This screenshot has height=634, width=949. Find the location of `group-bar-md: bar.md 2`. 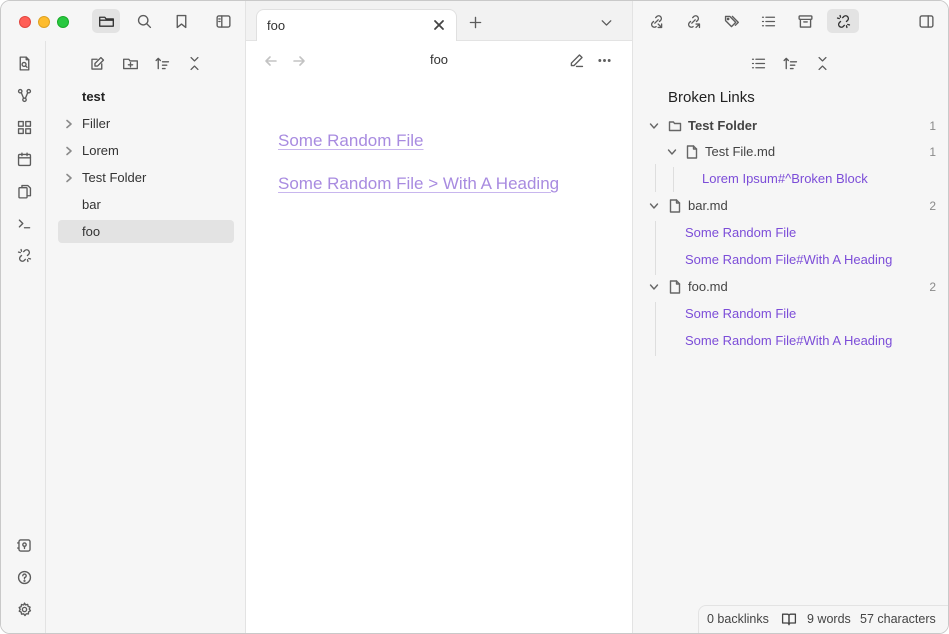

group-bar-md: bar.md 2 is located at coordinates (790, 206).